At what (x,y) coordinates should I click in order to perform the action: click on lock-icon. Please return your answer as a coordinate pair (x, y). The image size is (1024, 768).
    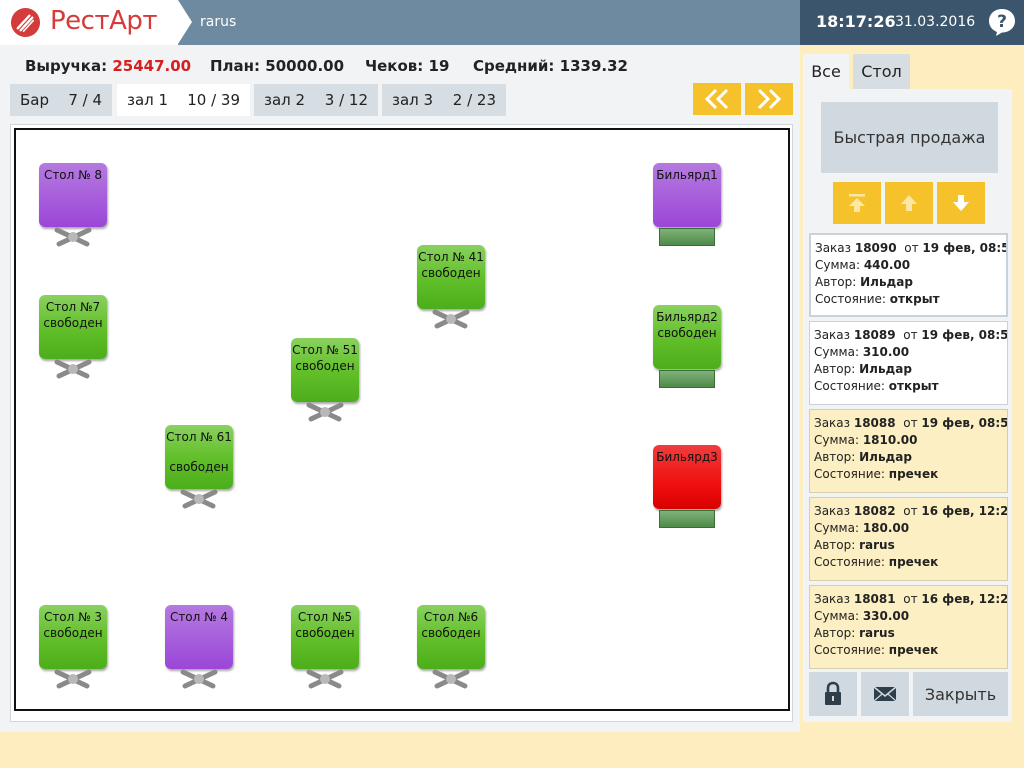
    Looking at the image, I should click on (833, 693).